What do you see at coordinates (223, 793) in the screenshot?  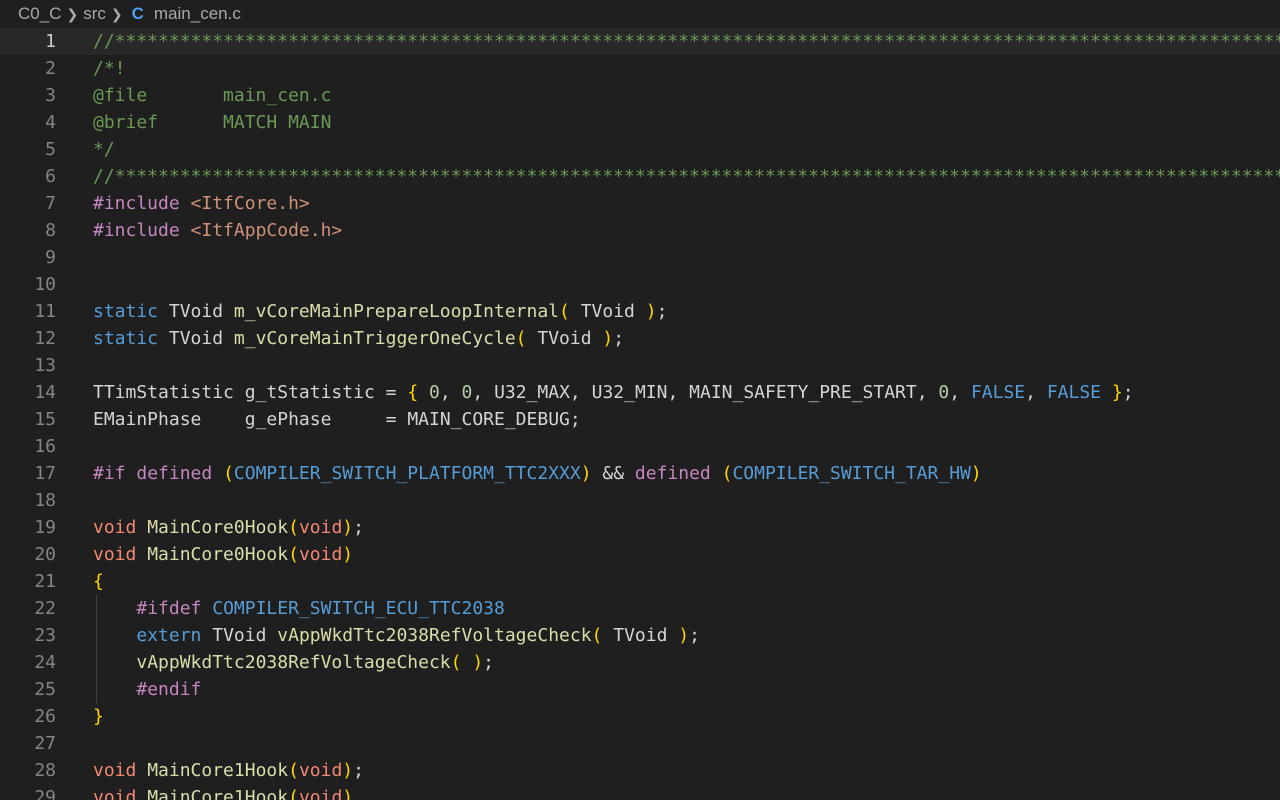 I see `code-text: void MainCore1Hook(void)` at bounding box center [223, 793].